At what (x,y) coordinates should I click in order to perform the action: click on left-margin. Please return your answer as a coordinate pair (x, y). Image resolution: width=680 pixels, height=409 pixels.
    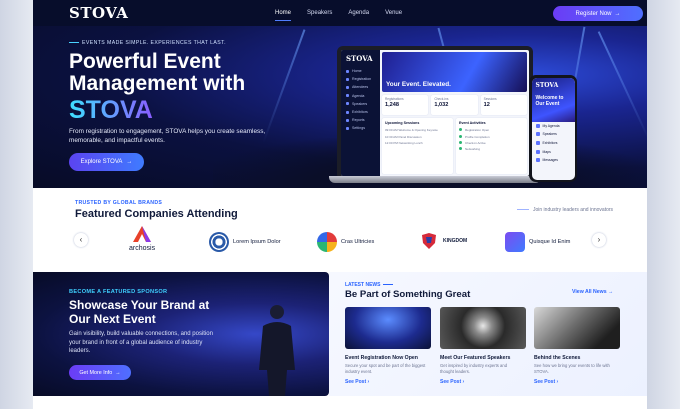
    Looking at the image, I should click on (16, 204).